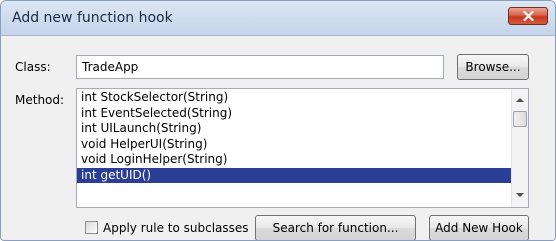 The height and width of the screenshot is (241, 556). Describe the element at coordinates (40, 100) in the screenshot. I see `method-label: Method:` at that location.